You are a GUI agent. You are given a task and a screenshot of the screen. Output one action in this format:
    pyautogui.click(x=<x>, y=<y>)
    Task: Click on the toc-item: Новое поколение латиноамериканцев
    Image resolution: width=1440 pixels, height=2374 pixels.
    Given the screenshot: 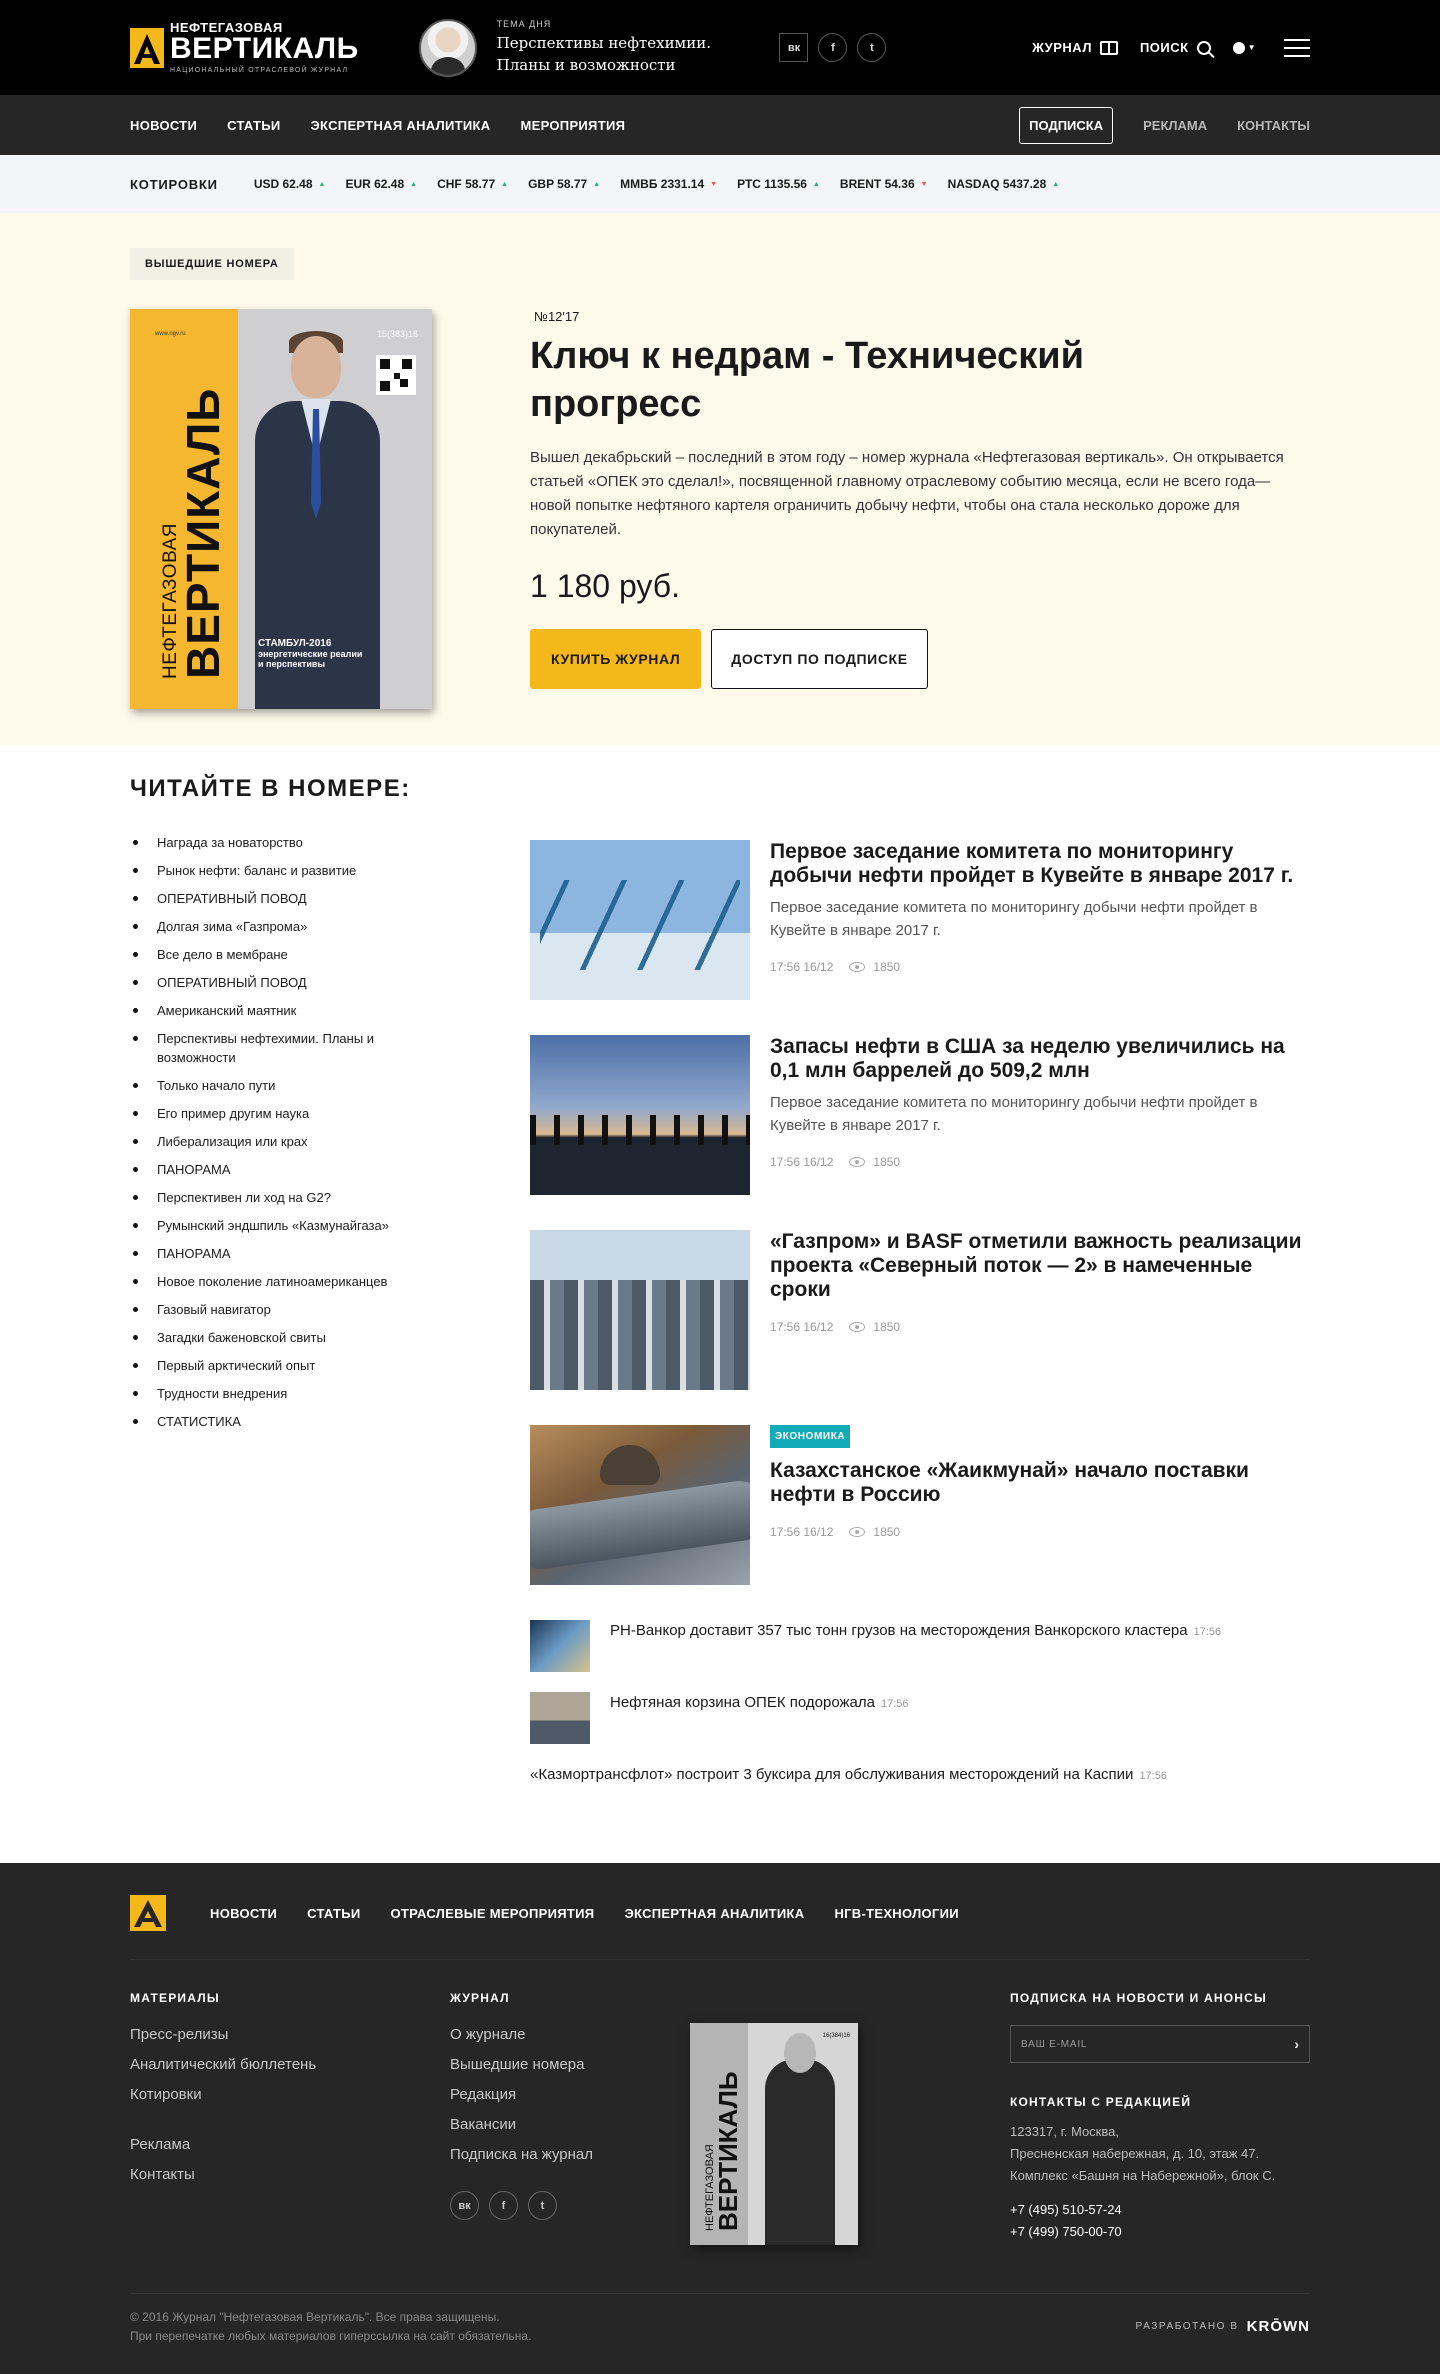 What is the action you would take?
    pyautogui.click(x=270, y=1281)
    